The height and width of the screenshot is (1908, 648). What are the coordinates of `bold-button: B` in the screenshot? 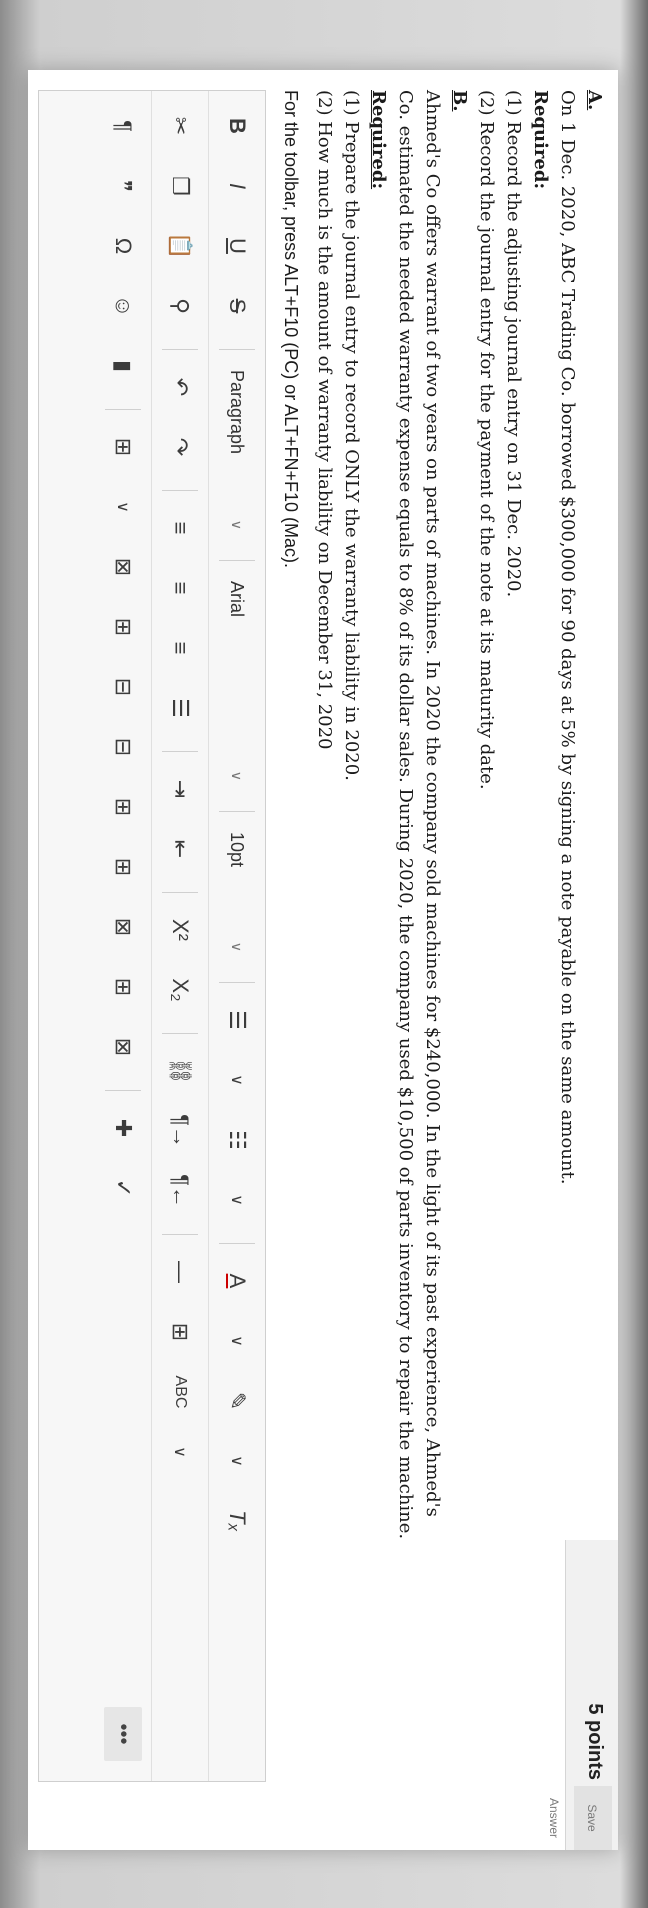 It's located at (237, 126).